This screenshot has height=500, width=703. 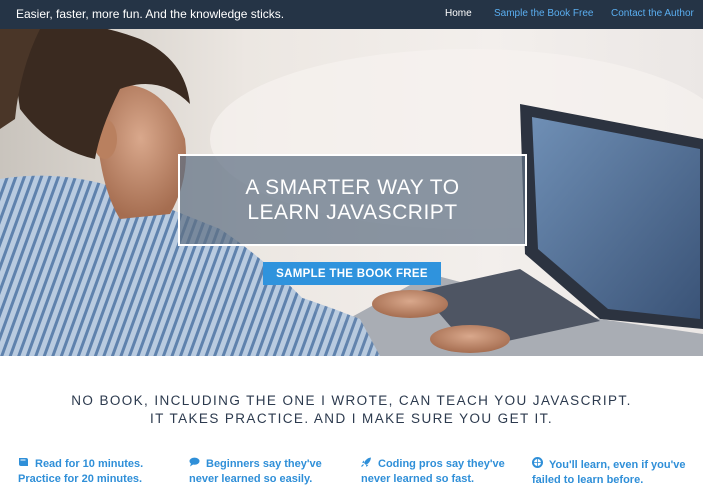 What do you see at coordinates (352, 187) in the screenshot?
I see `hero-title-line-1: A SMARTER WAY TO` at bounding box center [352, 187].